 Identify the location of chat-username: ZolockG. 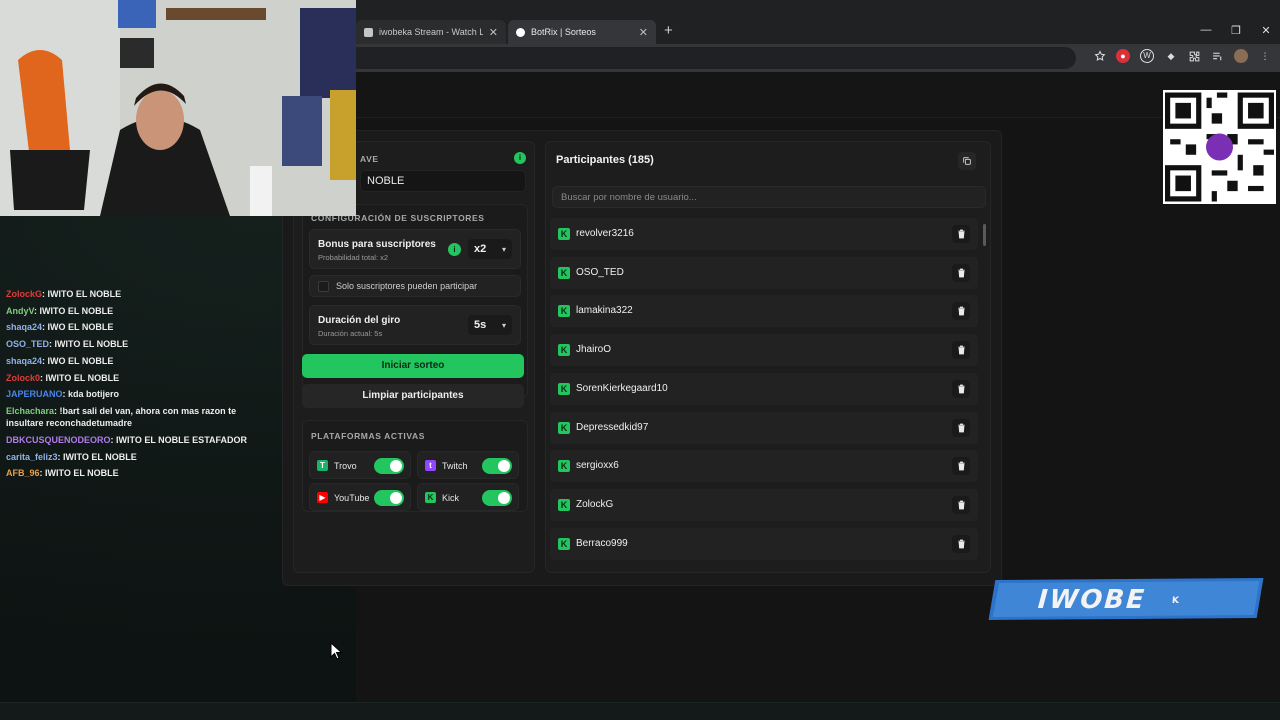
(24, 294).